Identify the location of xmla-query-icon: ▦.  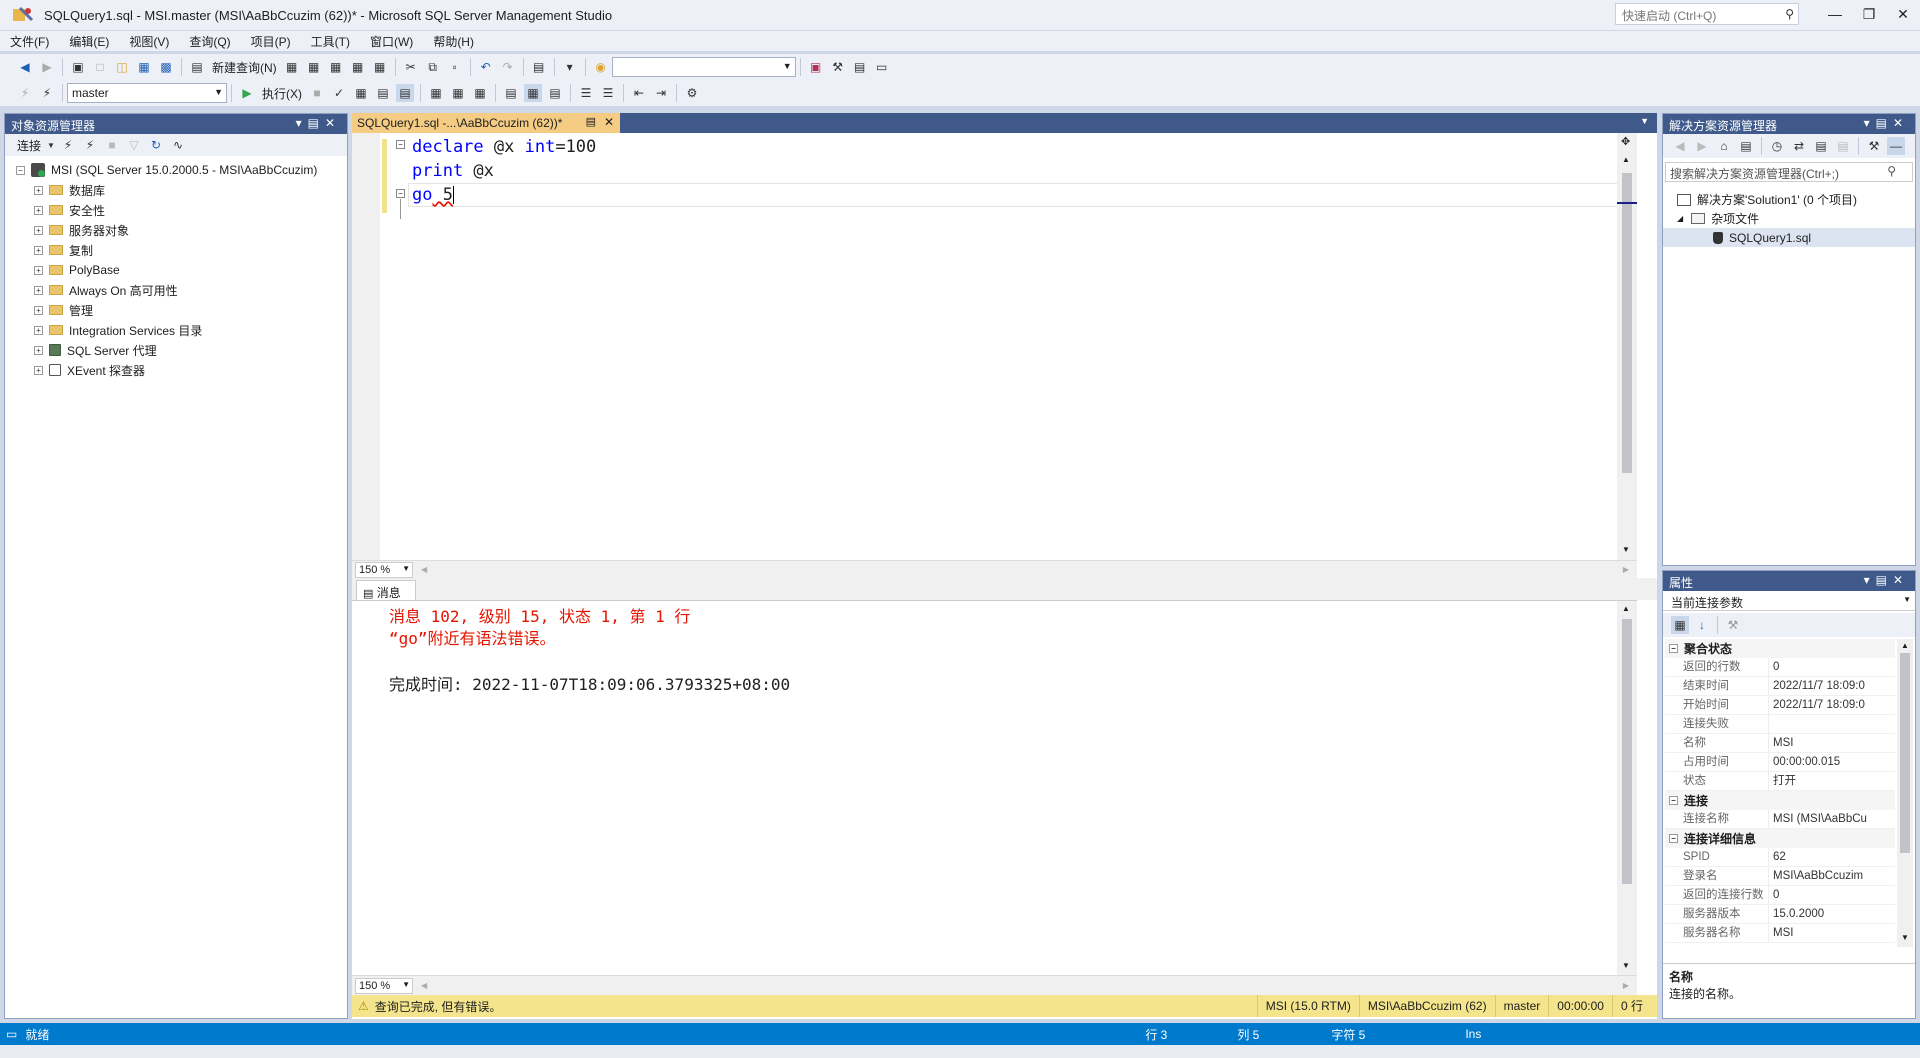
(358, 67).